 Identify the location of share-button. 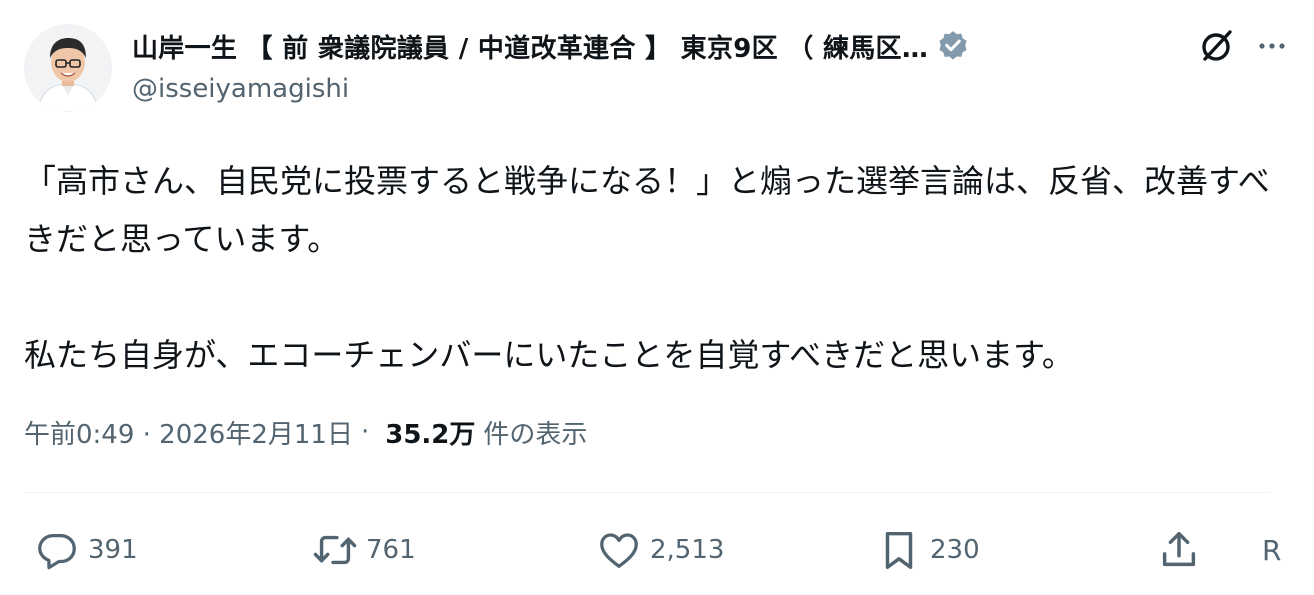
(1179, 550).